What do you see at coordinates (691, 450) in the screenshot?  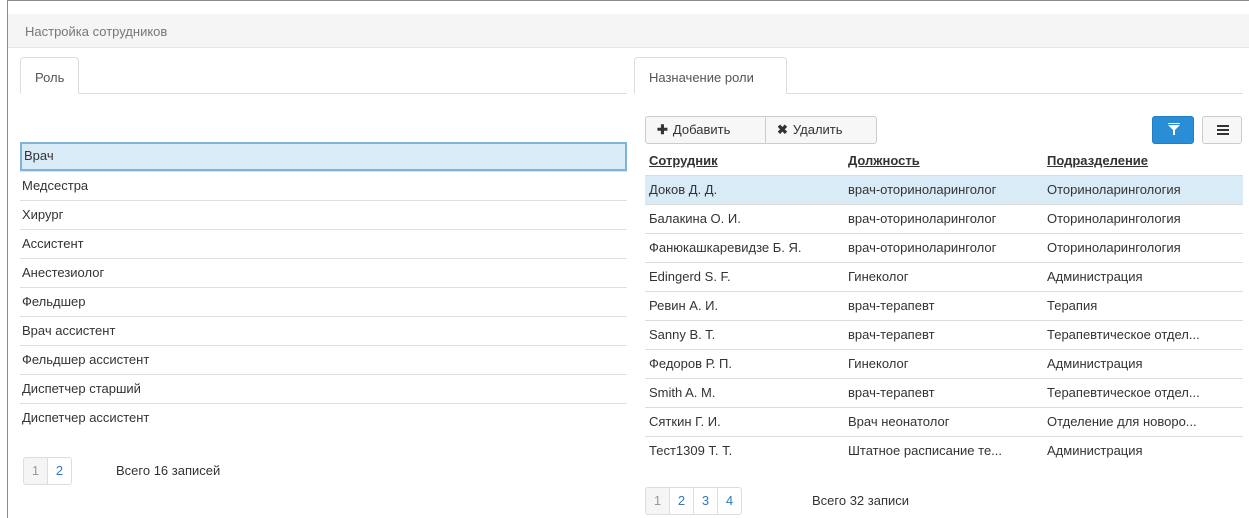 I see `table-cell: Тест1309 Т. Т.` at bounding box center [691, 450].